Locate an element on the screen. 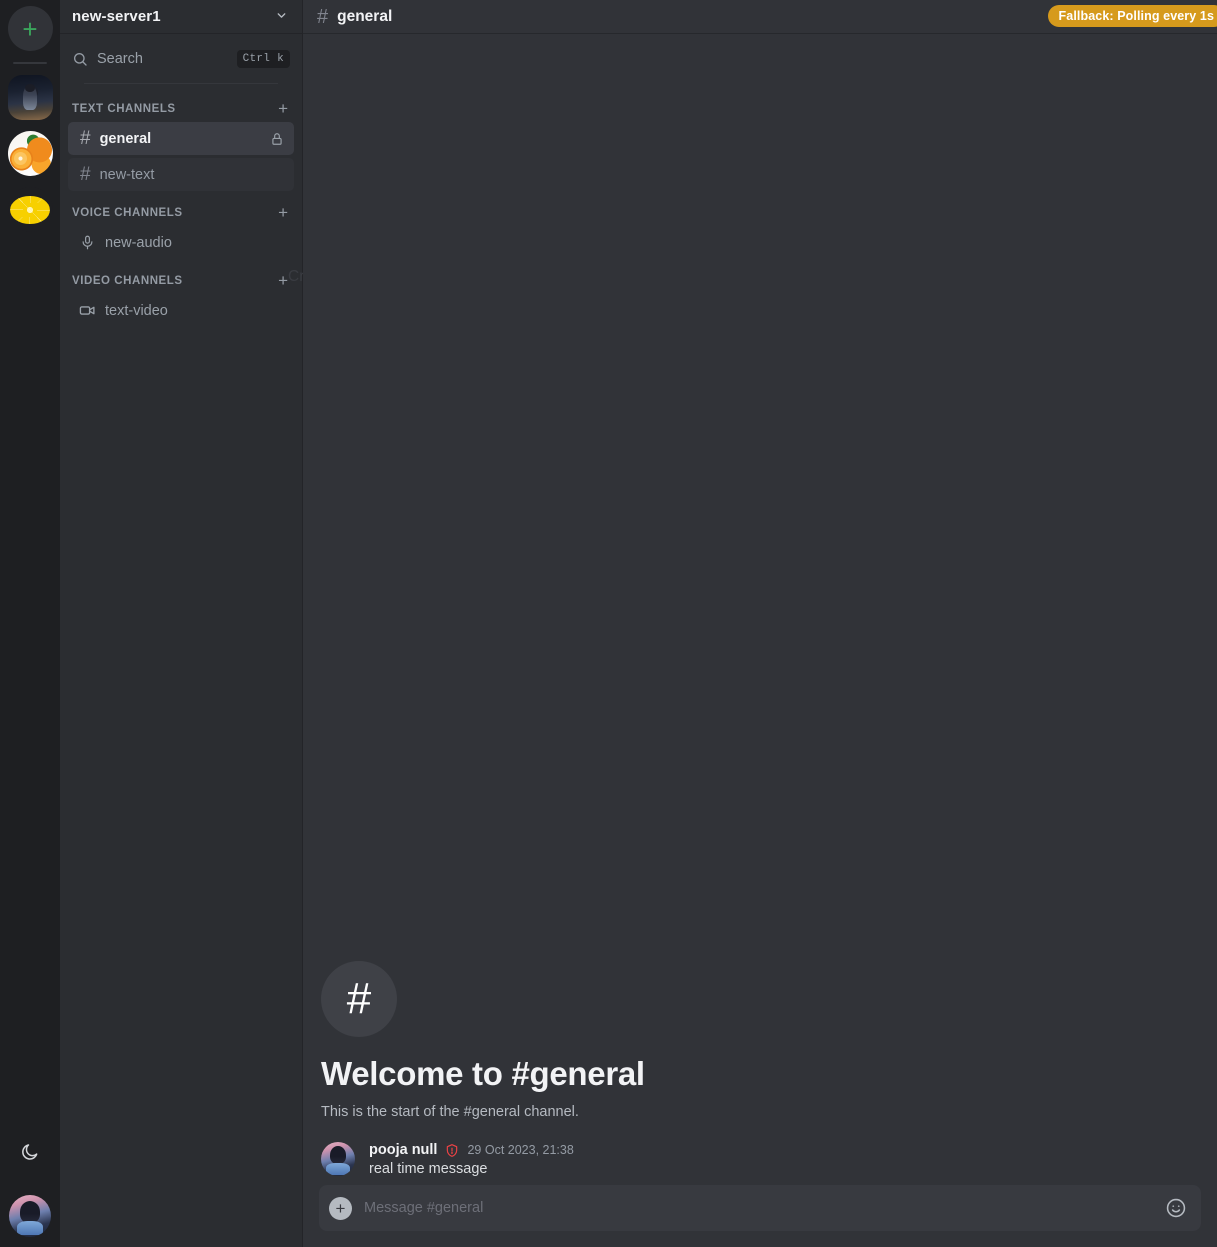 Image resolution: width=1217 pixels, height=1247 pixels. search-input: Search Ctrl k is located at coordinates (181, 59).